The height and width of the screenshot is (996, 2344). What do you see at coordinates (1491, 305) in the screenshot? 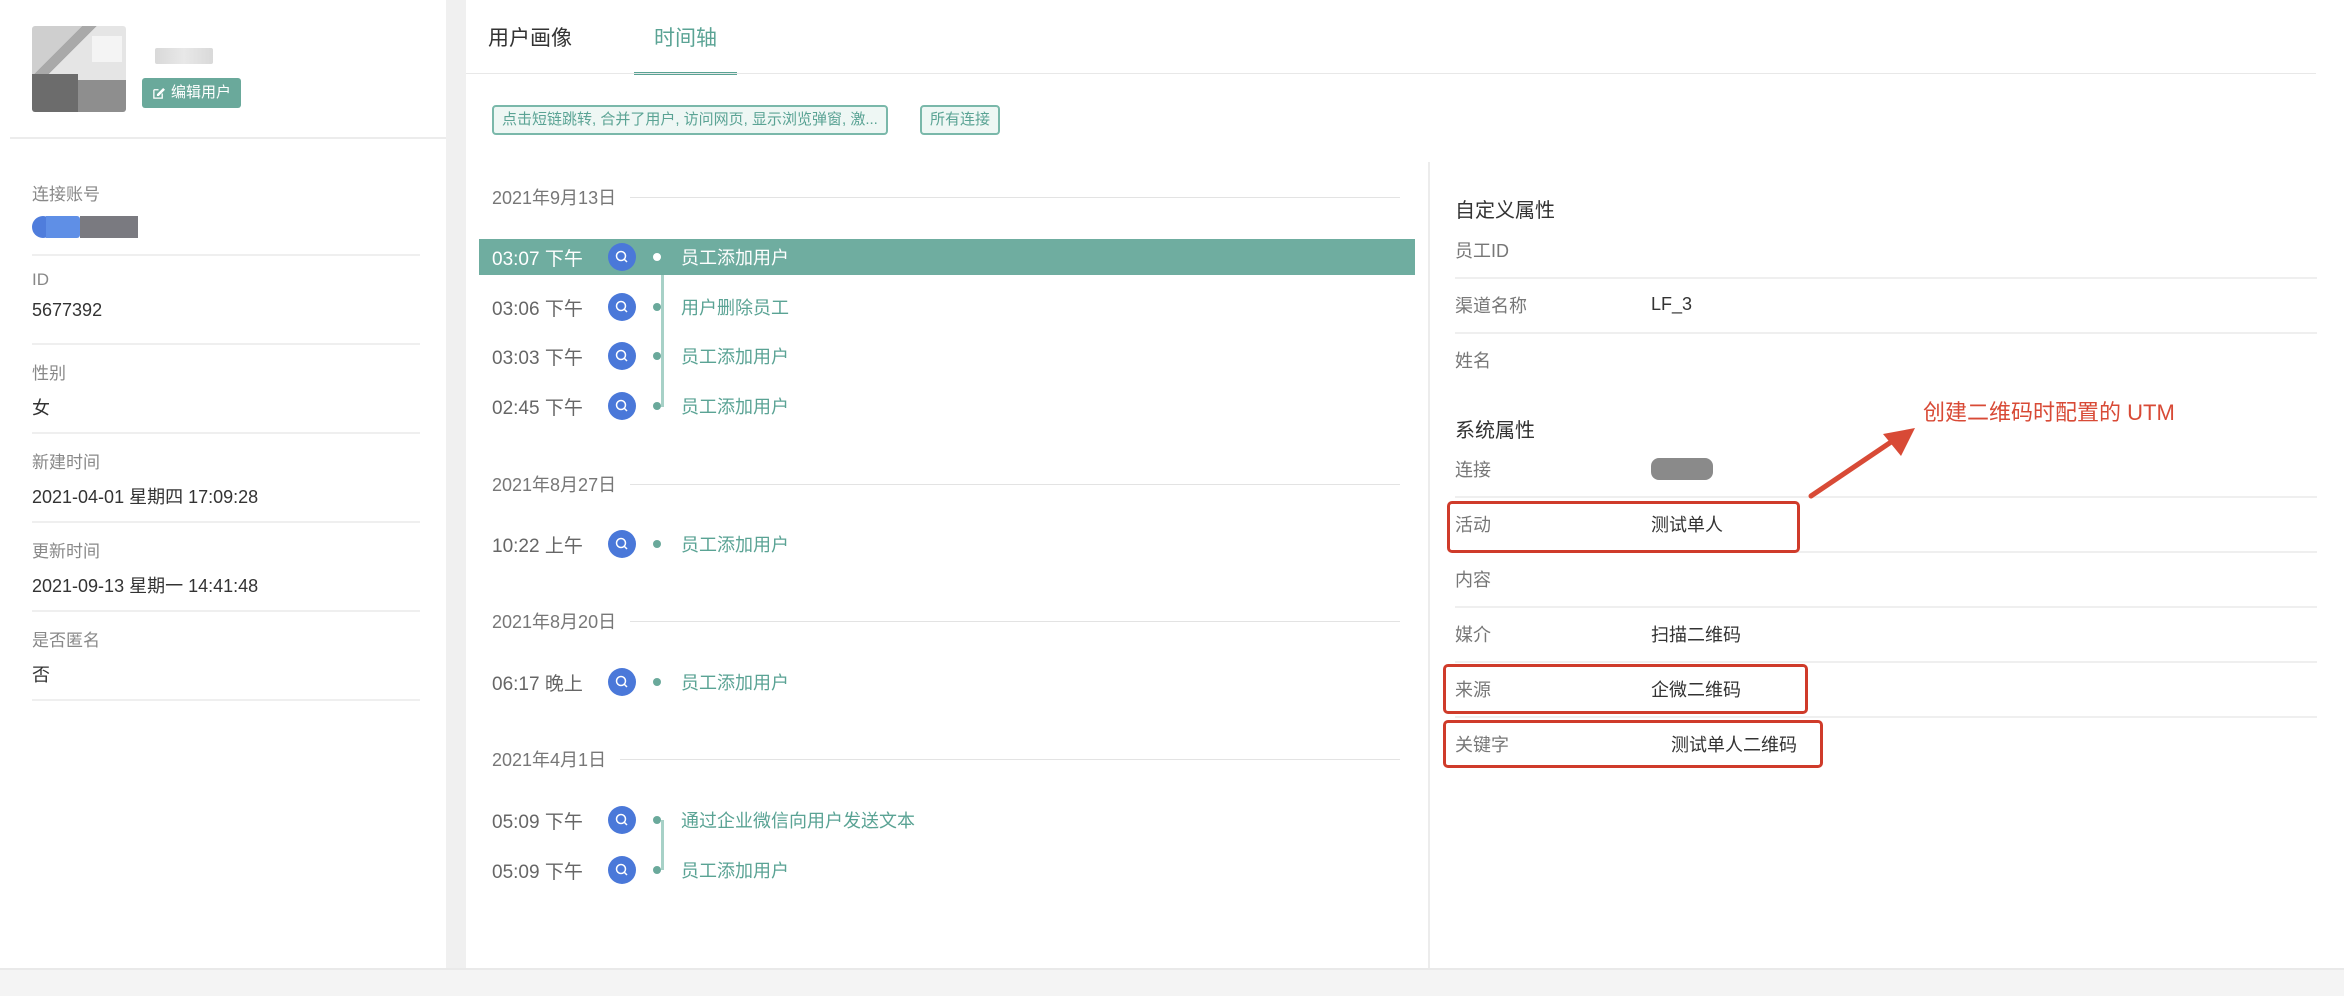
I see `property-key: 渠道名称` at bounding box center [1491, 305].